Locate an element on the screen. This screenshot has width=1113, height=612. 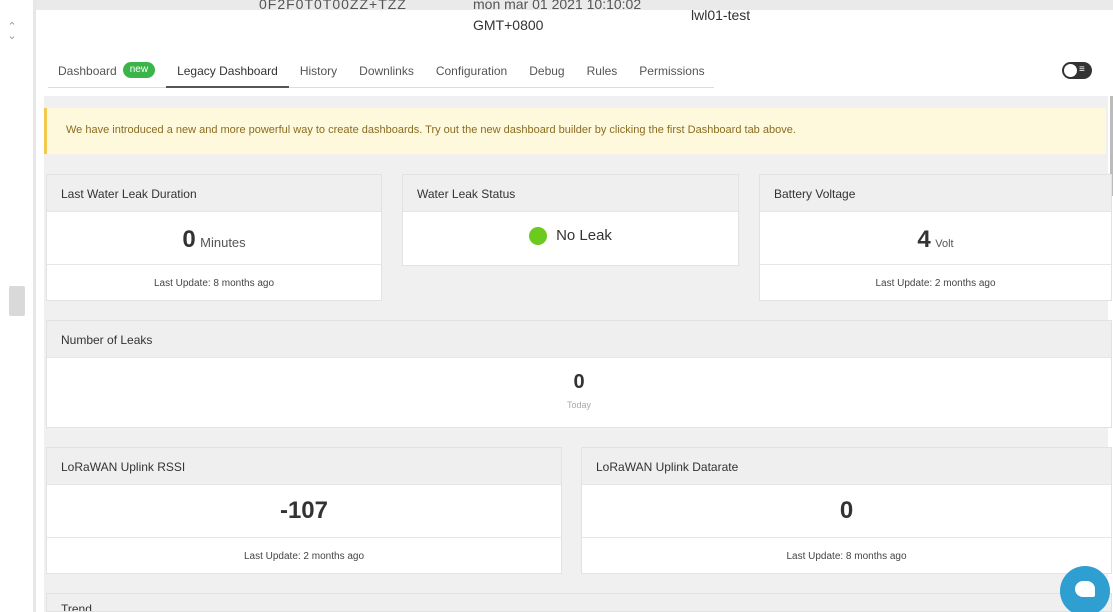
leak-duration-value: 0 is located at coordinates (189, 239).